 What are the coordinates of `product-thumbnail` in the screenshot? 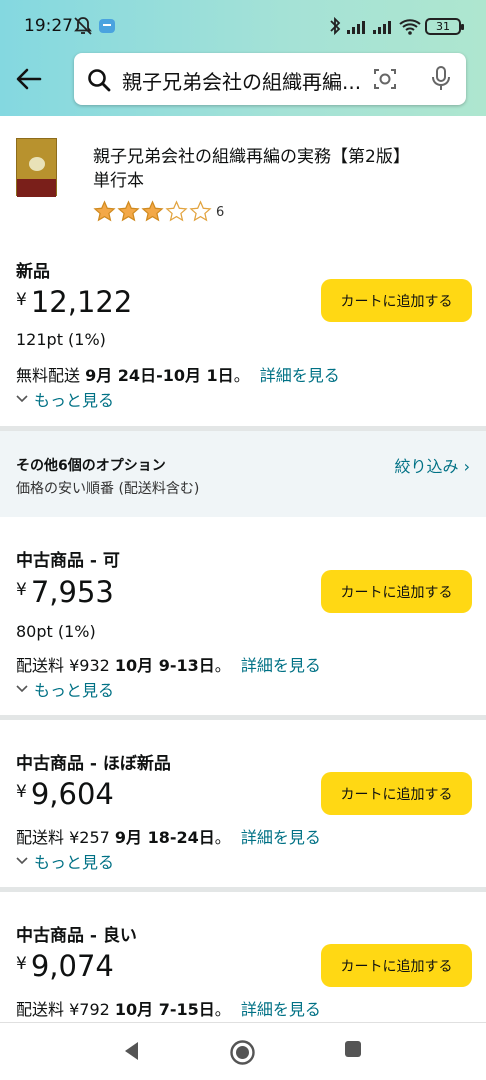 It's located at (36, 167).